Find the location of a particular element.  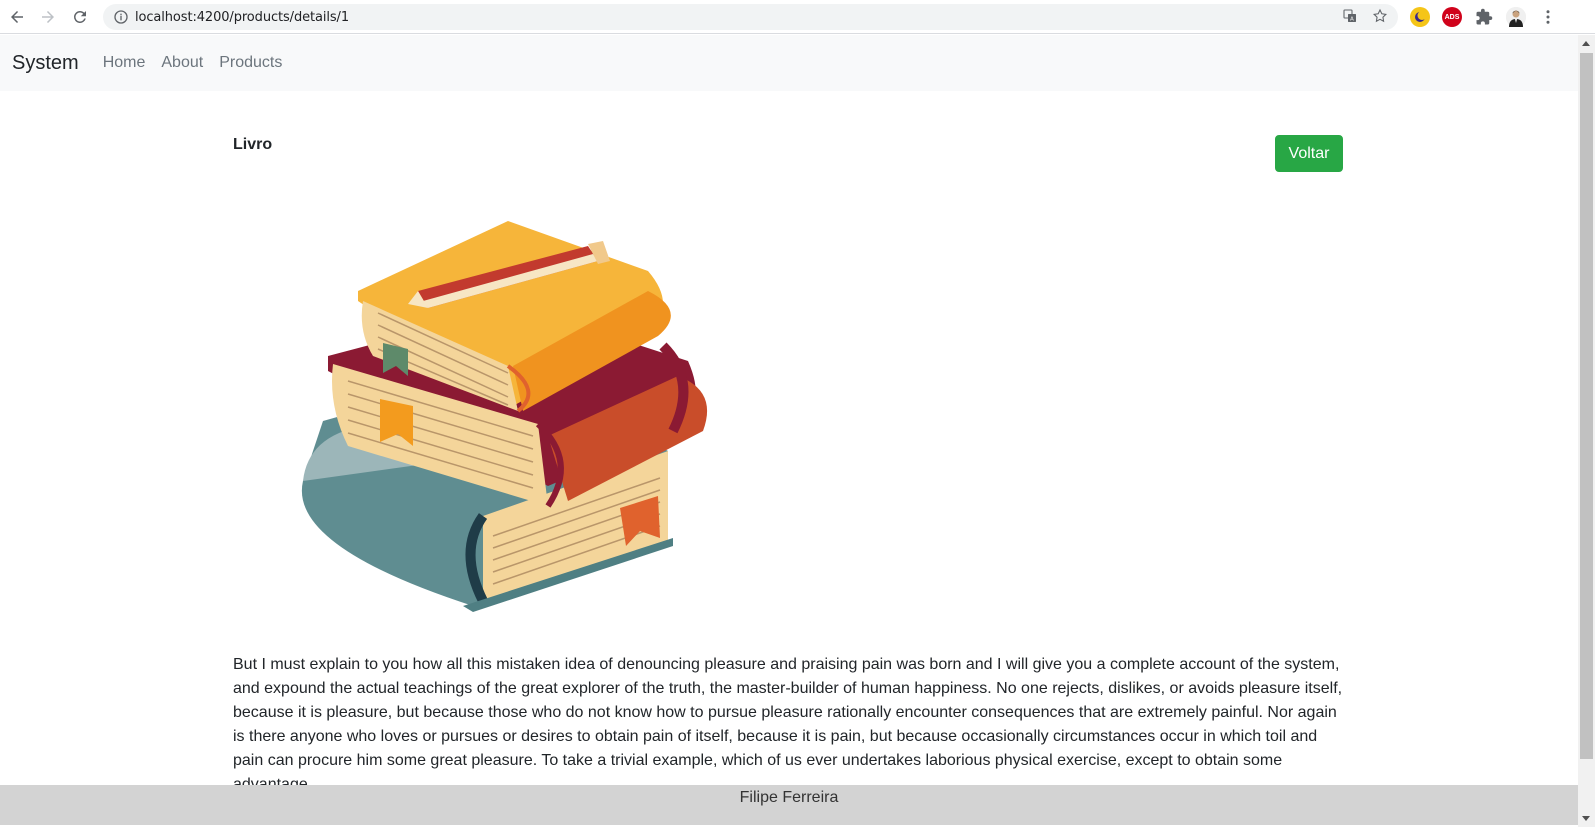

nav-link-about: About is located at coordinates (182, 63).